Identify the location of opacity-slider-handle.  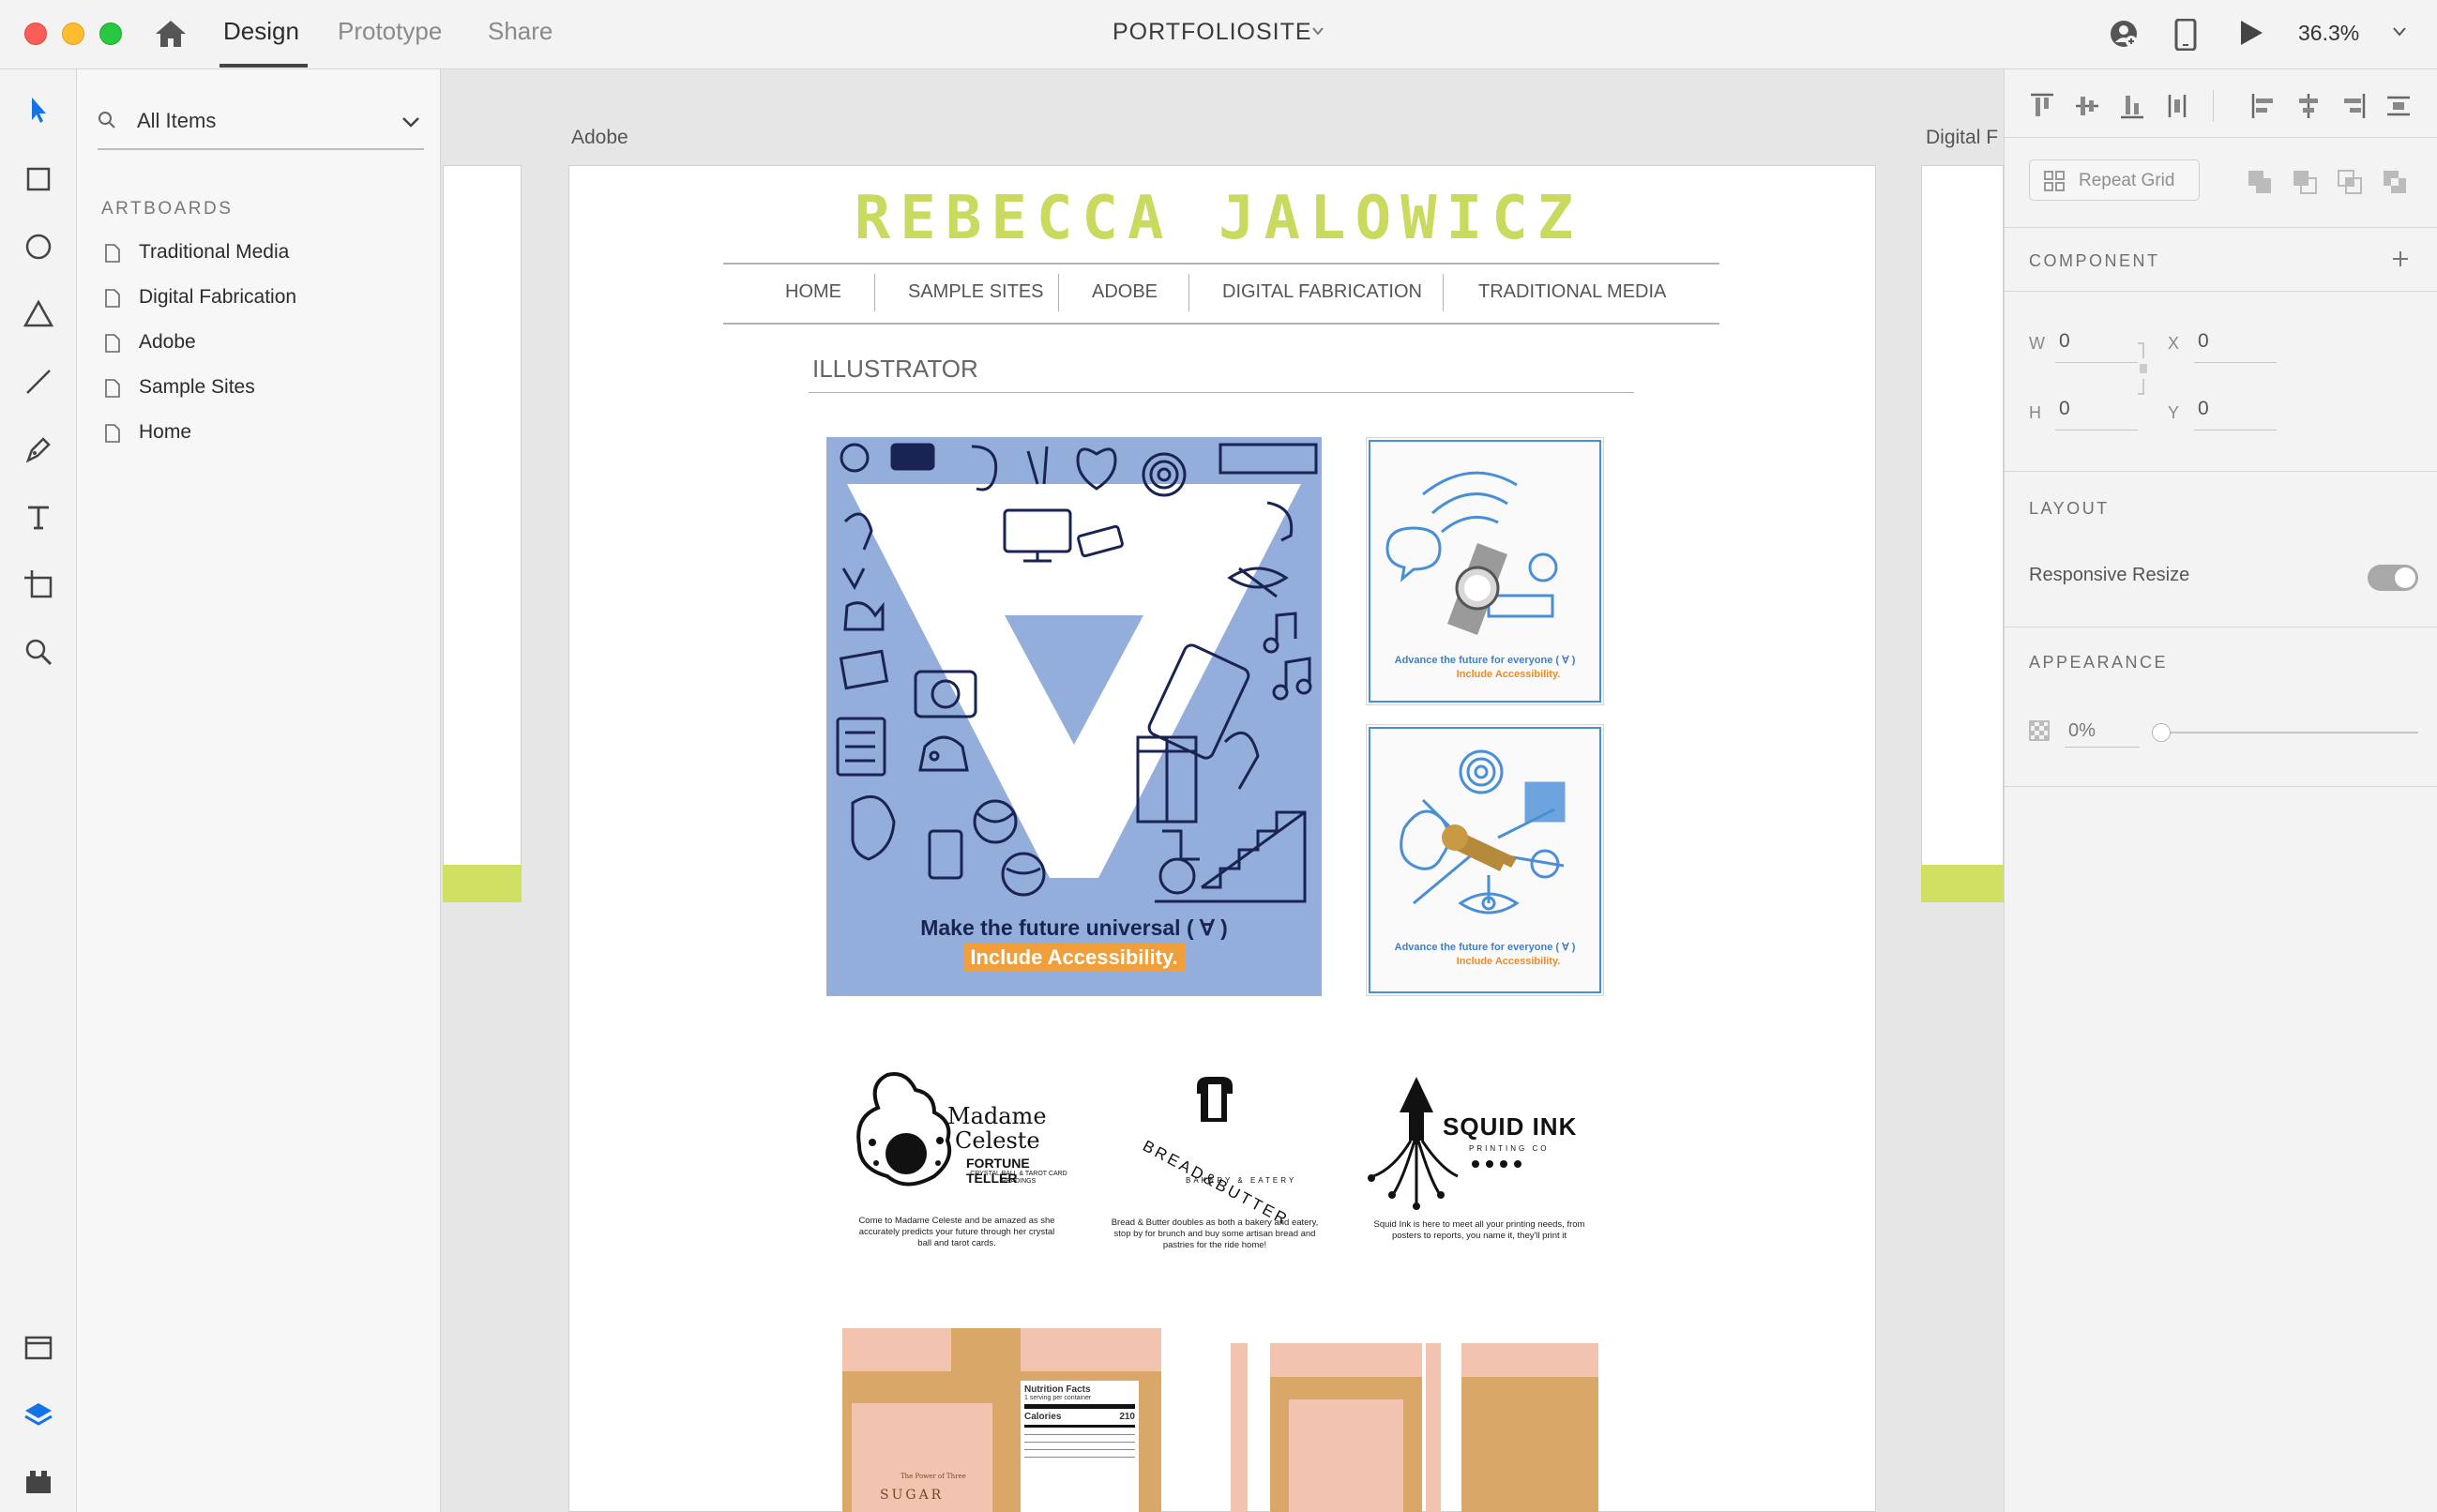
(2161, 732).